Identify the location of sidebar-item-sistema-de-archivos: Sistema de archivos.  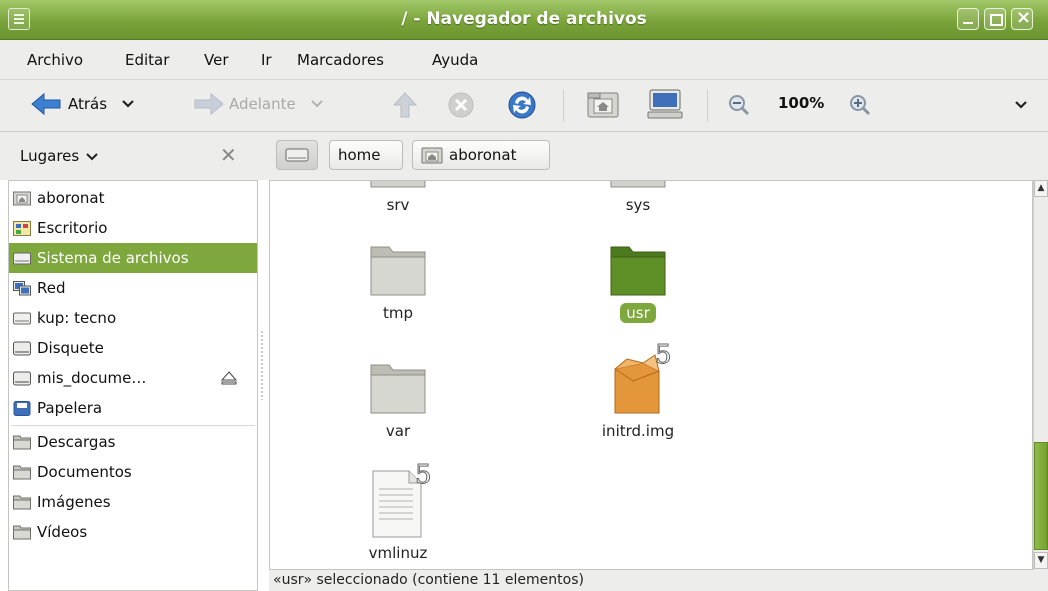
(133, 258).